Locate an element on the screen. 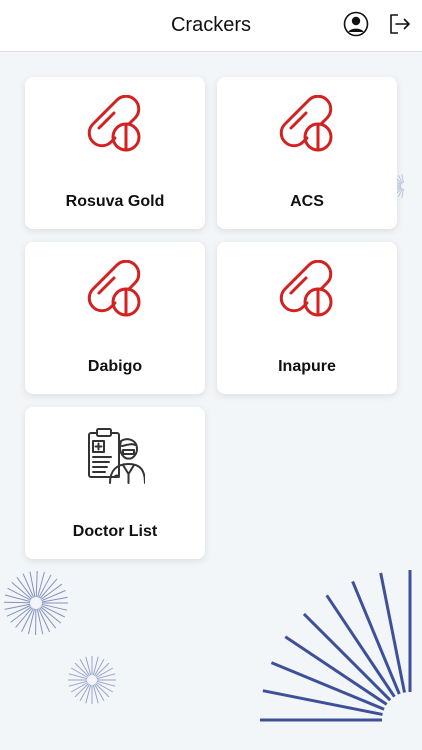  card-dabigo: Dabigo is located at coordinates (115, 318).